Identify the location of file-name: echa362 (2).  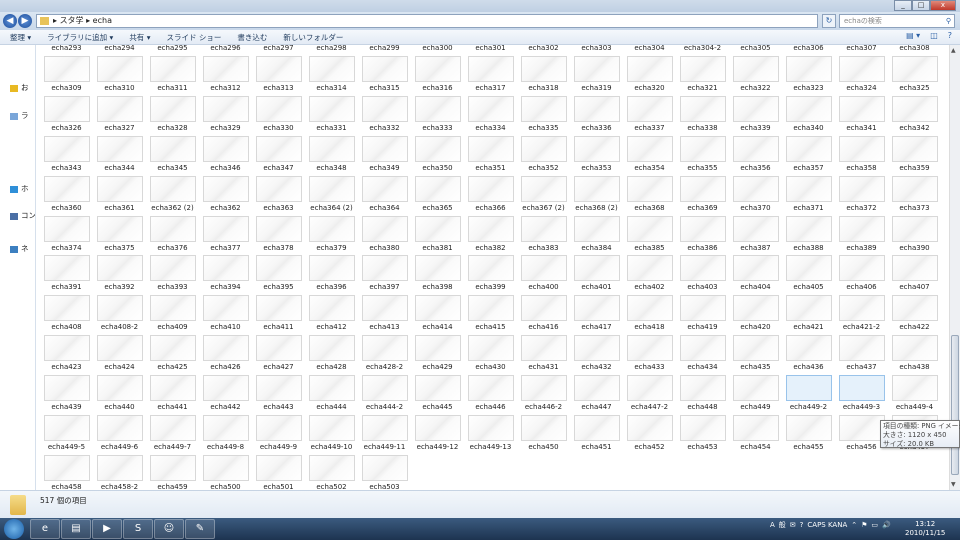
(172, 207).